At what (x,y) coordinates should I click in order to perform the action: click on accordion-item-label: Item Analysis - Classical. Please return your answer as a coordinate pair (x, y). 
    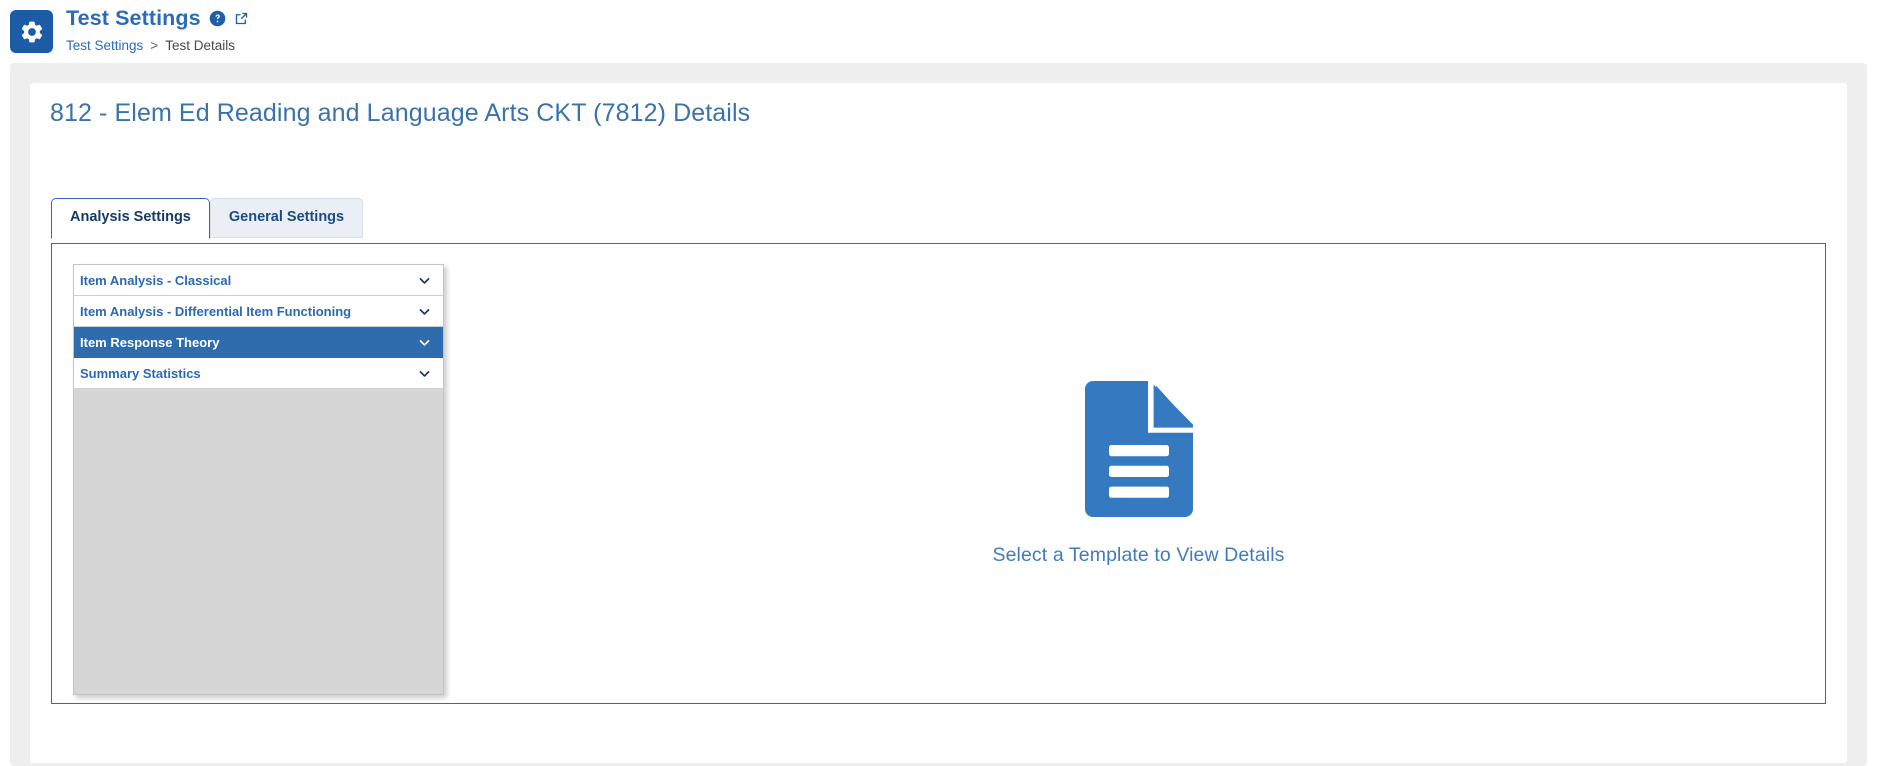
    Looking at the image, I should click on (156, 280).